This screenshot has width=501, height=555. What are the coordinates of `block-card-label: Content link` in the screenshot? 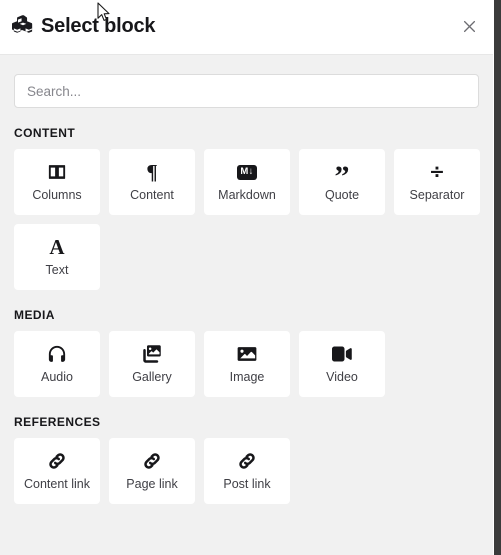 It's located at (56, 484).